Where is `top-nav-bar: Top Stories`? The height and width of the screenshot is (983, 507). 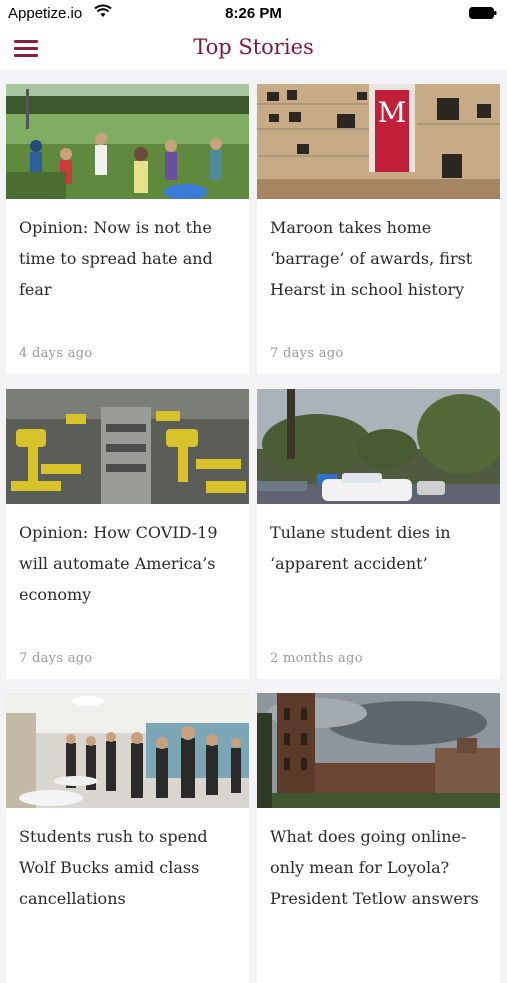
top-nav-bar: Top Stories is located at coordinates (253, 49).